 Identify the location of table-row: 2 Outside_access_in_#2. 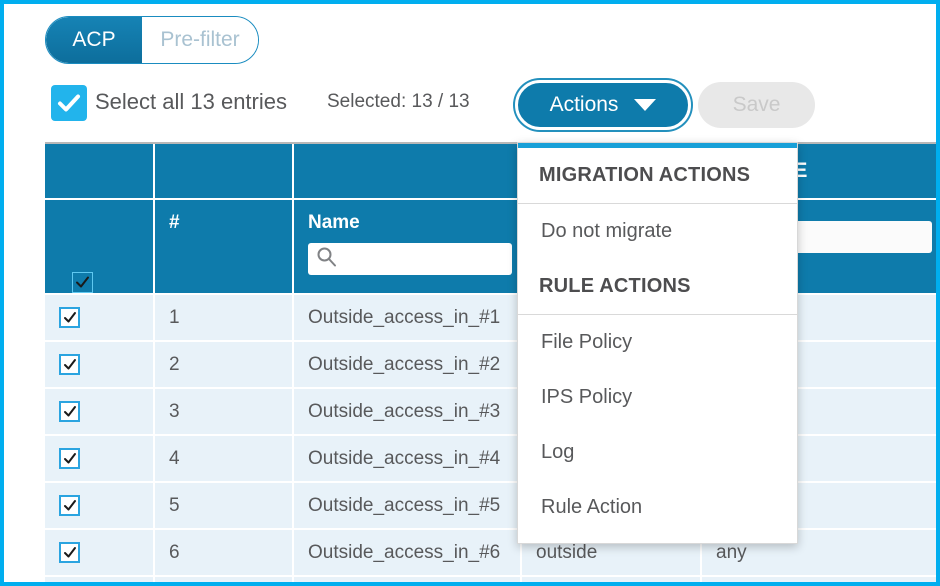
(490, 365).